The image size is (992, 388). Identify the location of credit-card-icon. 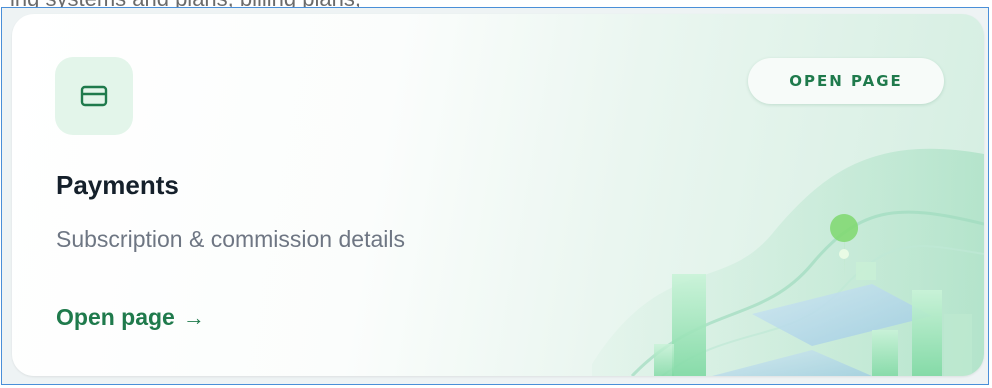
(94, 96).